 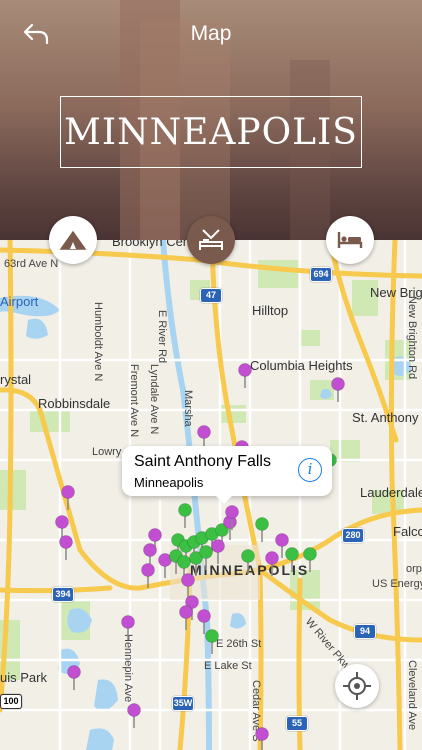 I want to click on callout-subtitle: Minneapolis, so click(x=169, y=482).